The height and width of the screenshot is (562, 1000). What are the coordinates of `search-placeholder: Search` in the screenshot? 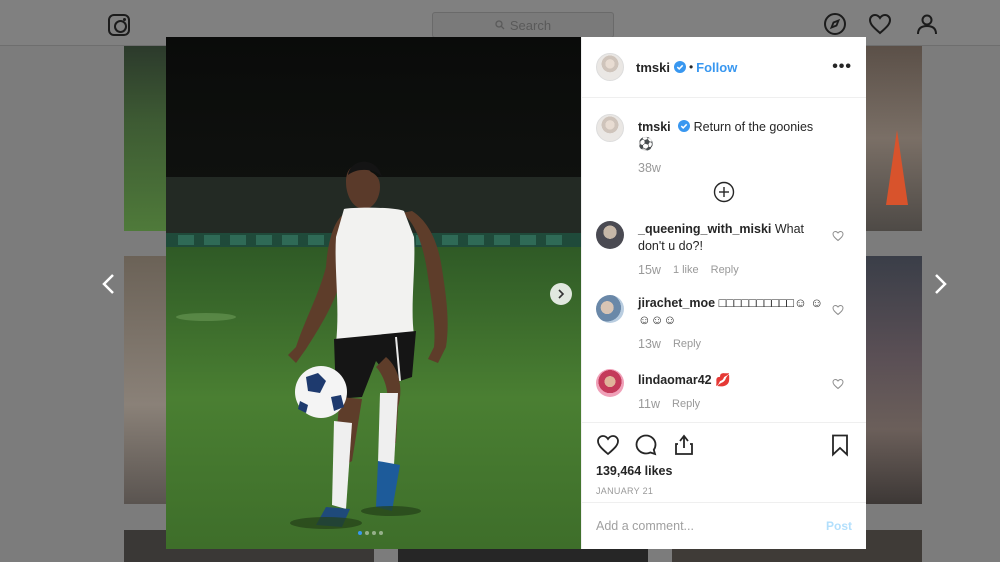 It's located at (530, 25).